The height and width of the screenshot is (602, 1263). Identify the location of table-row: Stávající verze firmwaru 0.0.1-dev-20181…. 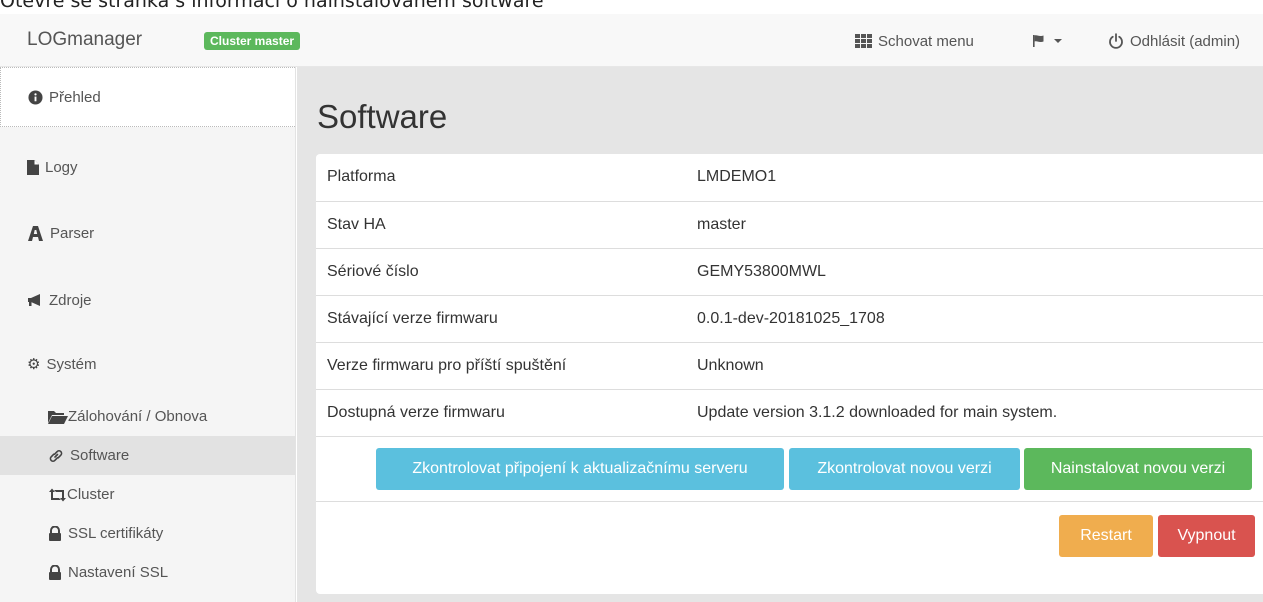
(789, 319).